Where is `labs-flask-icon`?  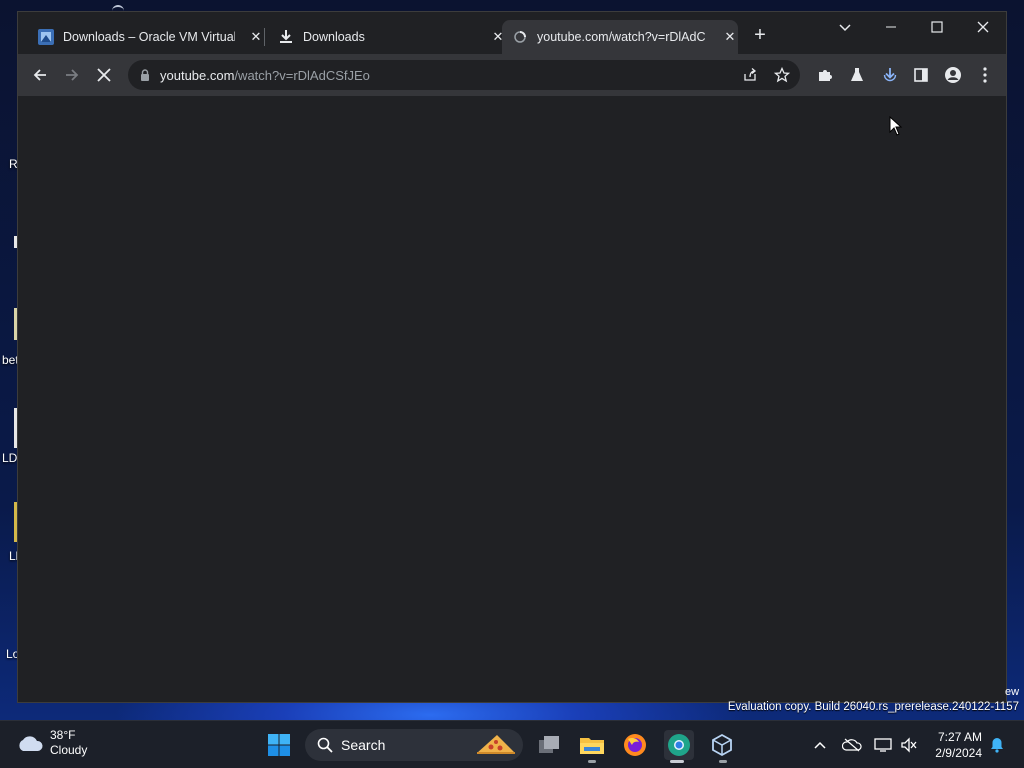
labs-flask-icon is located at coordinates (857, 75).